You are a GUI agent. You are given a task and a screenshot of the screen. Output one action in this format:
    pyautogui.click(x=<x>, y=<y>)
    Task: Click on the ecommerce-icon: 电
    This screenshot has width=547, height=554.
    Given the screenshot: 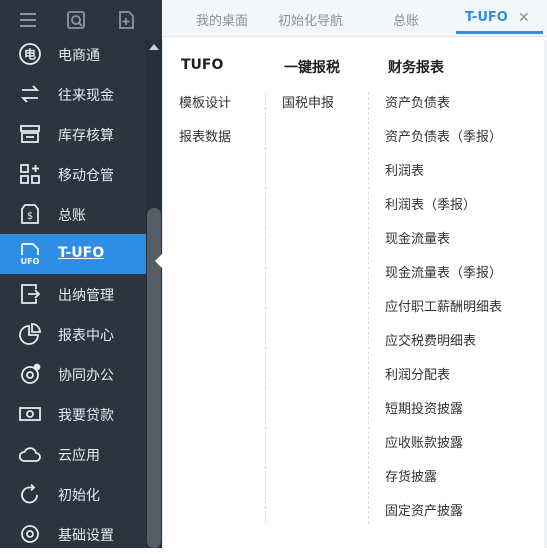 What is the action you would take?
    pyautogui.click(x=30, y=54)
    